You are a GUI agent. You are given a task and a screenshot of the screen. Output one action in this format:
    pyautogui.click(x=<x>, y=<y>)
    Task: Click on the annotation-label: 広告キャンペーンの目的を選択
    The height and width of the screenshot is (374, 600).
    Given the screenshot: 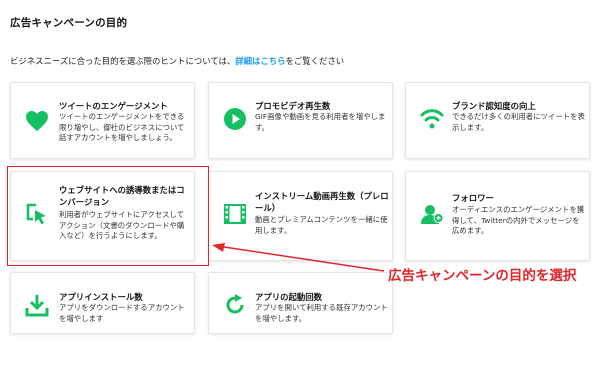 What is the action you would take?
    pyautogui.click(x=482, y=276)
    